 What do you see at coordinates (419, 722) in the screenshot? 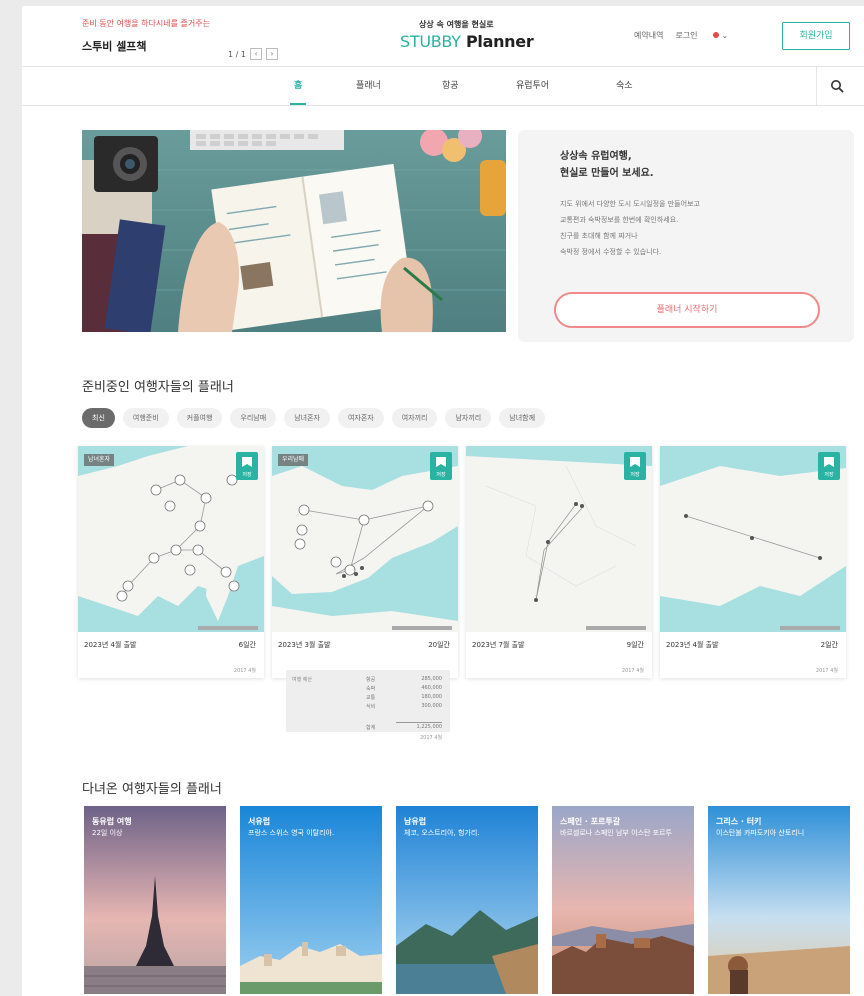
I see `budget-divider` at bounding box center [419, 722].